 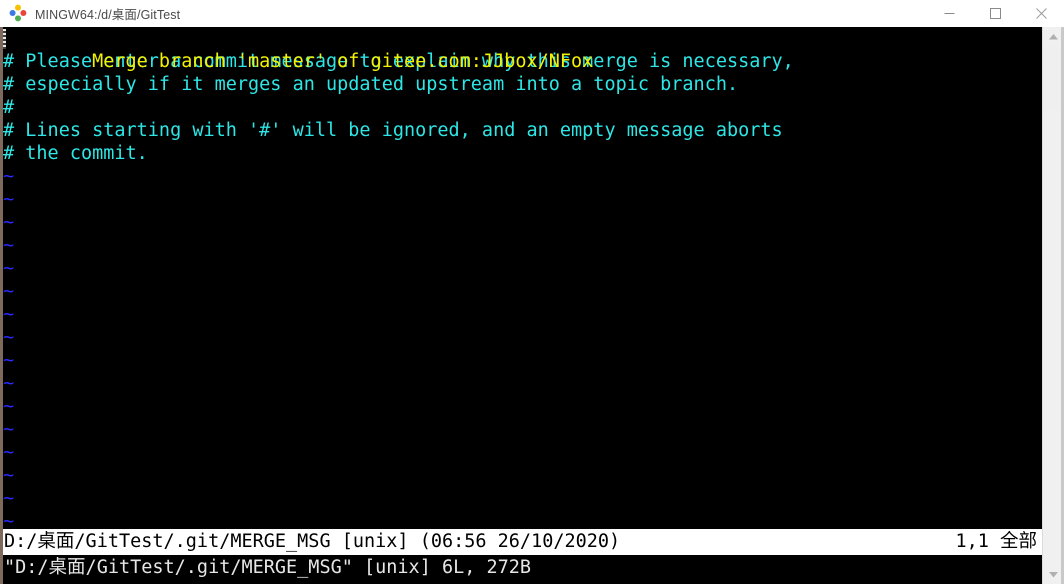 I want to click on status-cursor-position: 1,1 全部, so click(x=996, y=541).